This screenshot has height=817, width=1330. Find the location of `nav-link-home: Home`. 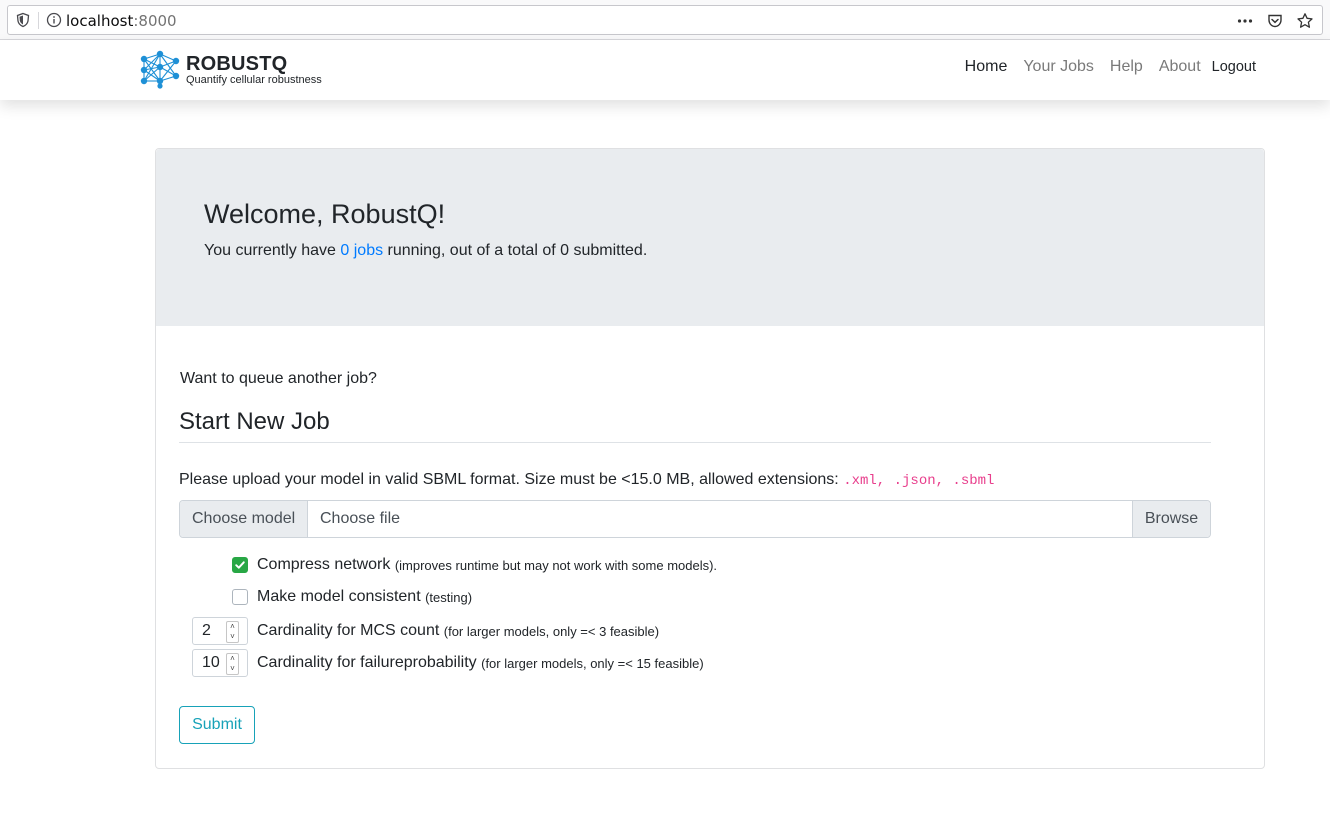

nav-link-home: Home is located at coordinates (986, 67).